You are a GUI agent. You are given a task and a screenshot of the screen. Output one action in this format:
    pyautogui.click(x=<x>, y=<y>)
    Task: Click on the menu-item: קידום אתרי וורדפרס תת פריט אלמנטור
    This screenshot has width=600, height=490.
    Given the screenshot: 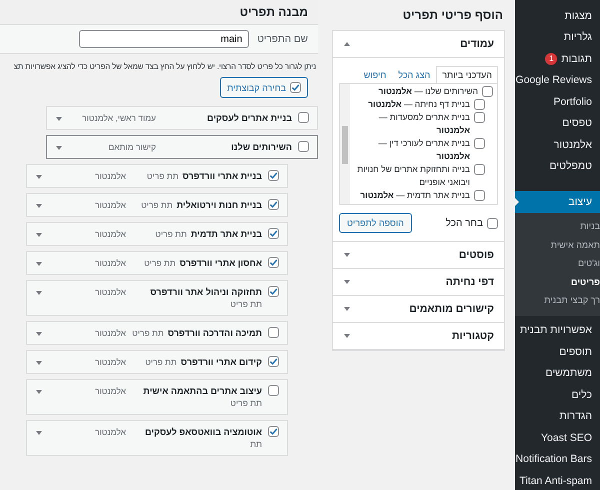 What is the action you would take?
    pyautogui.click(x=157, y=362)
    